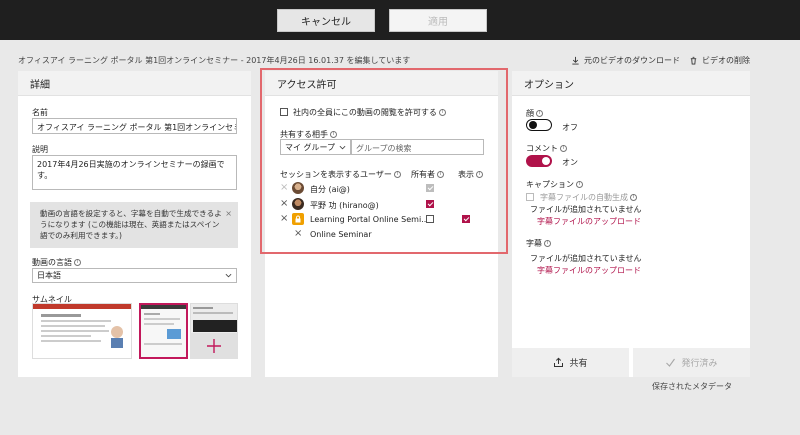  I want to click on apply-button: 適用, so click(438, 20).